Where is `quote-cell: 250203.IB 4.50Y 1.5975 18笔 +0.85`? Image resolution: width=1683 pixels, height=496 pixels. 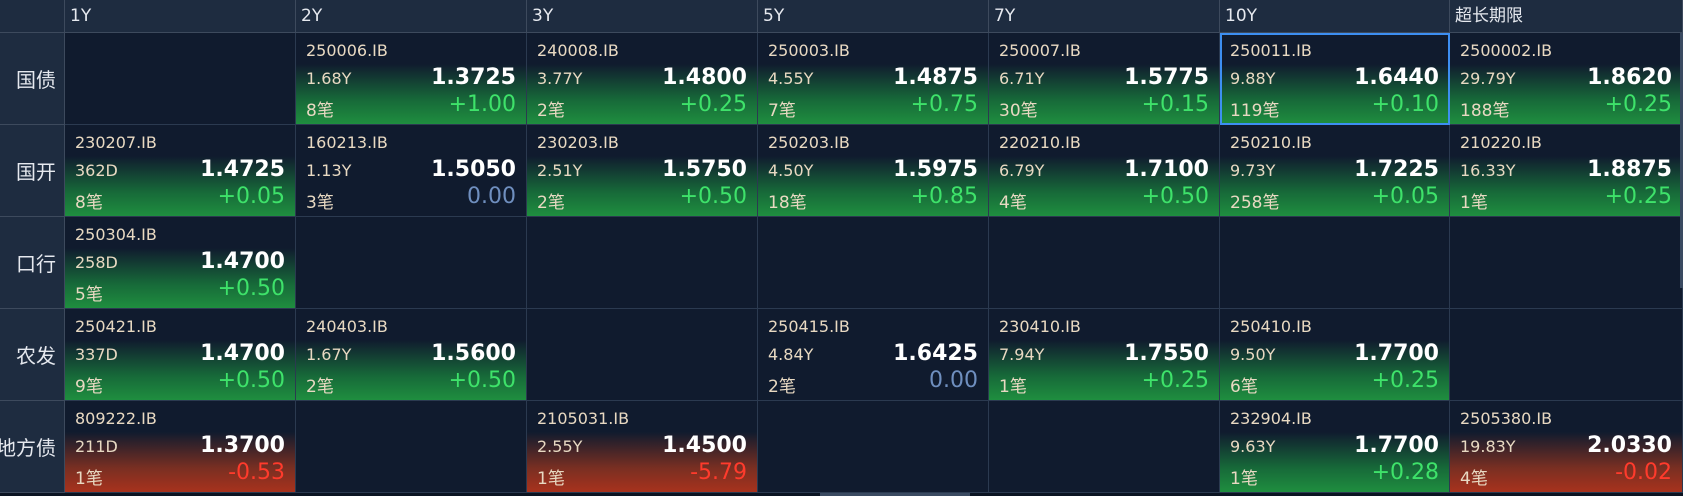
quote-cell: 250203.IB 4.50Y 1.5975 18笔 +0.85 is located at coordinates (873, 171).